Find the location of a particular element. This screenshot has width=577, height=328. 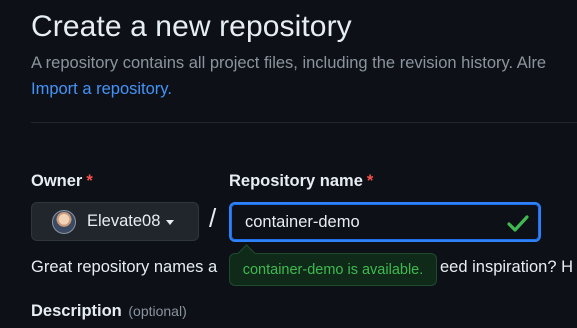

owner-label-text: Owner is located at coordinates (57, 181).